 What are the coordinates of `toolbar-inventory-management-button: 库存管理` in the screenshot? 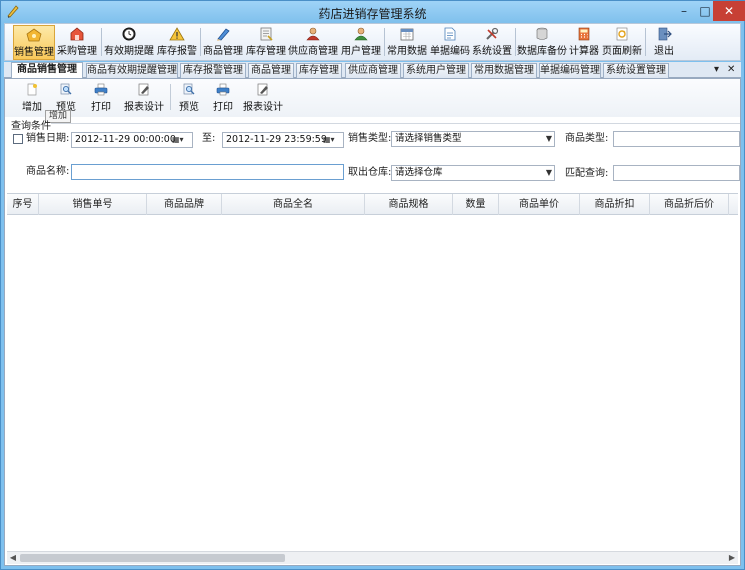 It's located at (266, 42).